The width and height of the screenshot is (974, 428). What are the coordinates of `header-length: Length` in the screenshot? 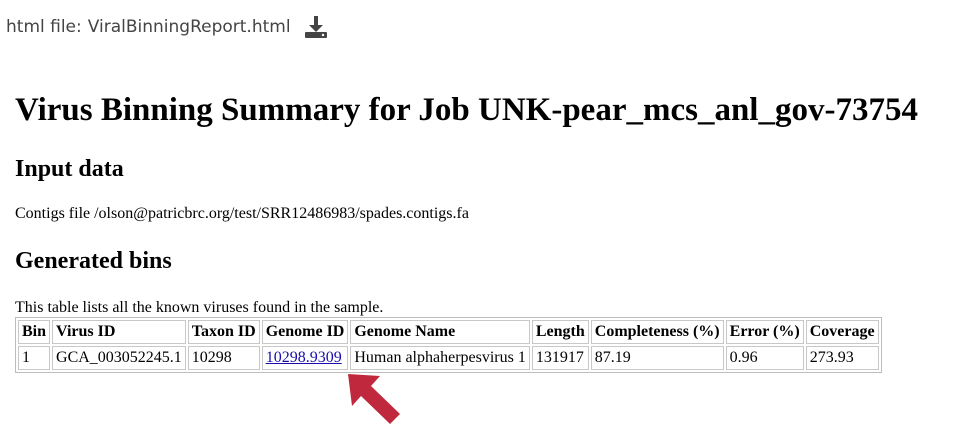 It's located at (560, 332).